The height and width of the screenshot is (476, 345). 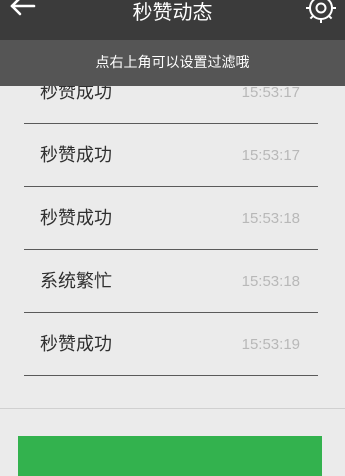 I want to click on filter-hint-bar: 点右上角可以设置过滤哦, so click(x=172, y=63).